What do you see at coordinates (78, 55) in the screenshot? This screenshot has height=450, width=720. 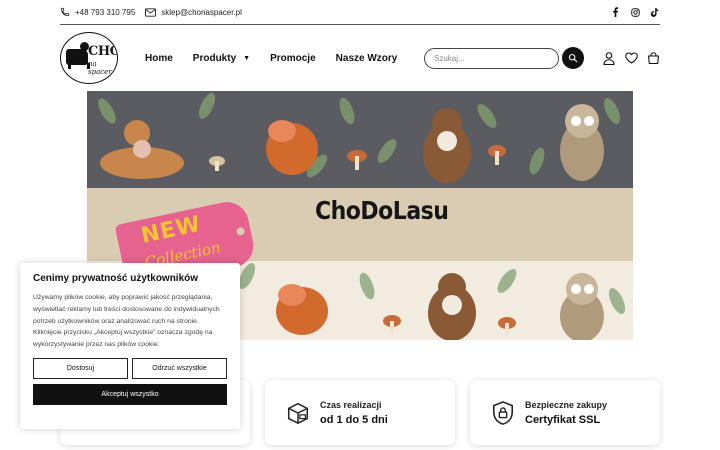 I see `dog-logo-icon` at bounding box center [78, 55].